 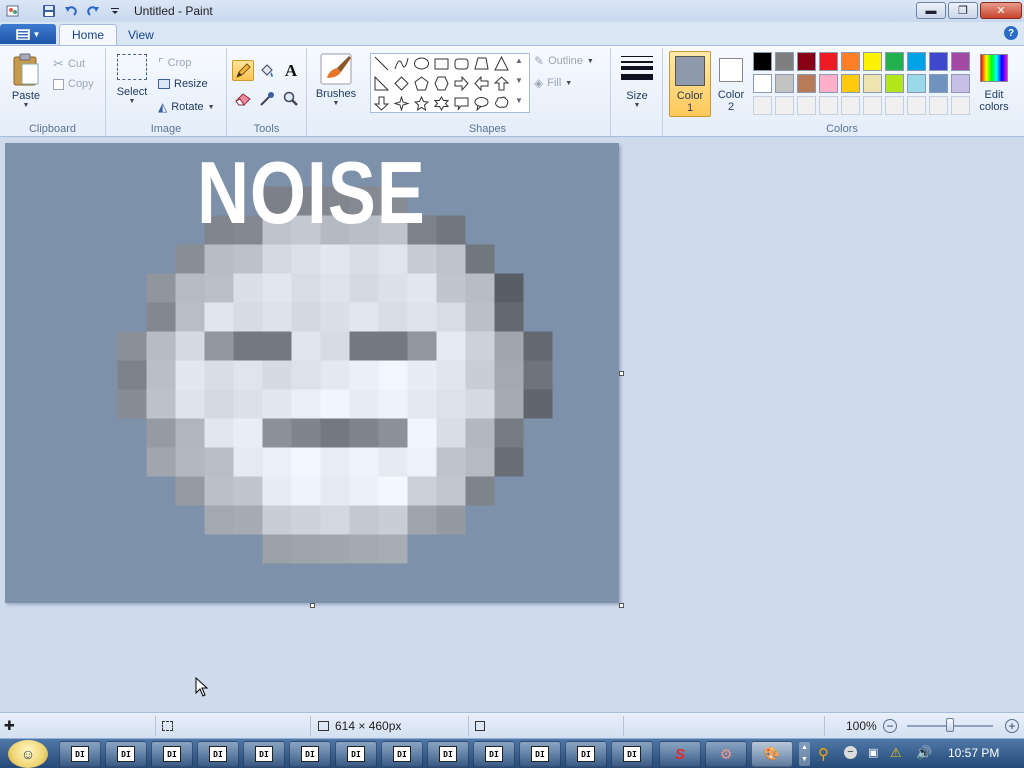 What do you see at coordinates (28, 754) in the screenshot?
I see `start-button: ☺` at bounding box center [28, 754].